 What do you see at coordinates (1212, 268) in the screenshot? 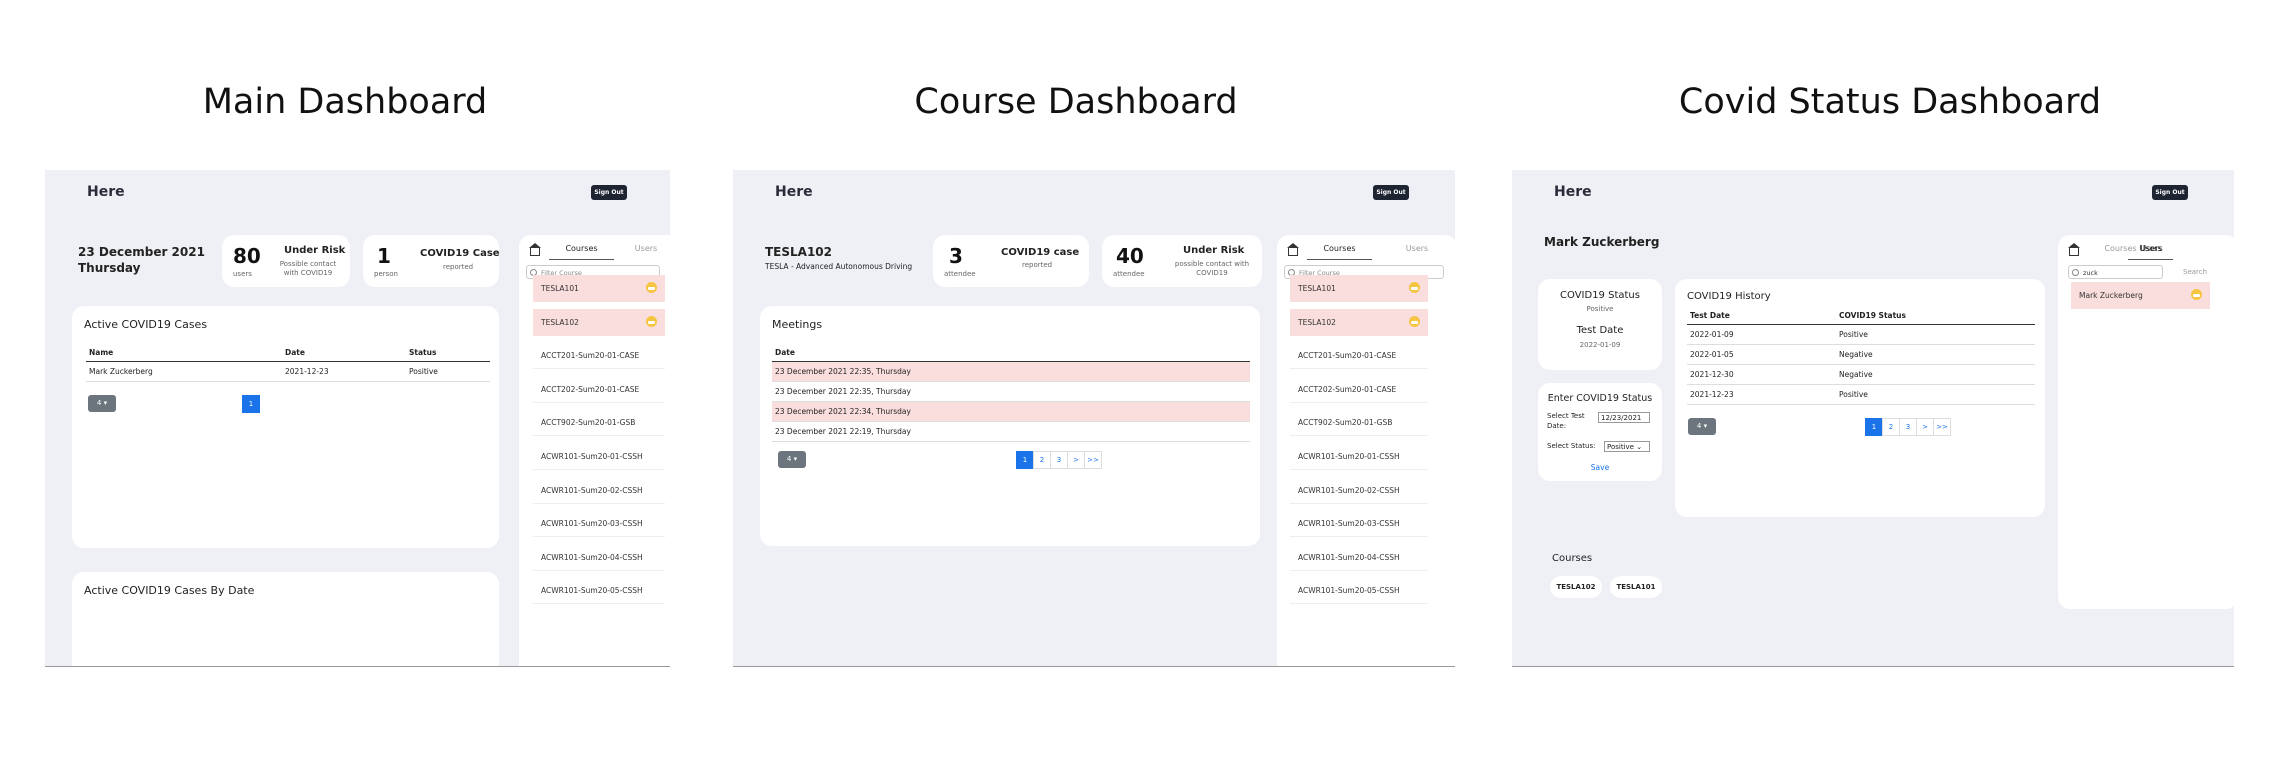
I see `under-risk-desc: possible contact with COVID19` at bounding box center [1212, 268].